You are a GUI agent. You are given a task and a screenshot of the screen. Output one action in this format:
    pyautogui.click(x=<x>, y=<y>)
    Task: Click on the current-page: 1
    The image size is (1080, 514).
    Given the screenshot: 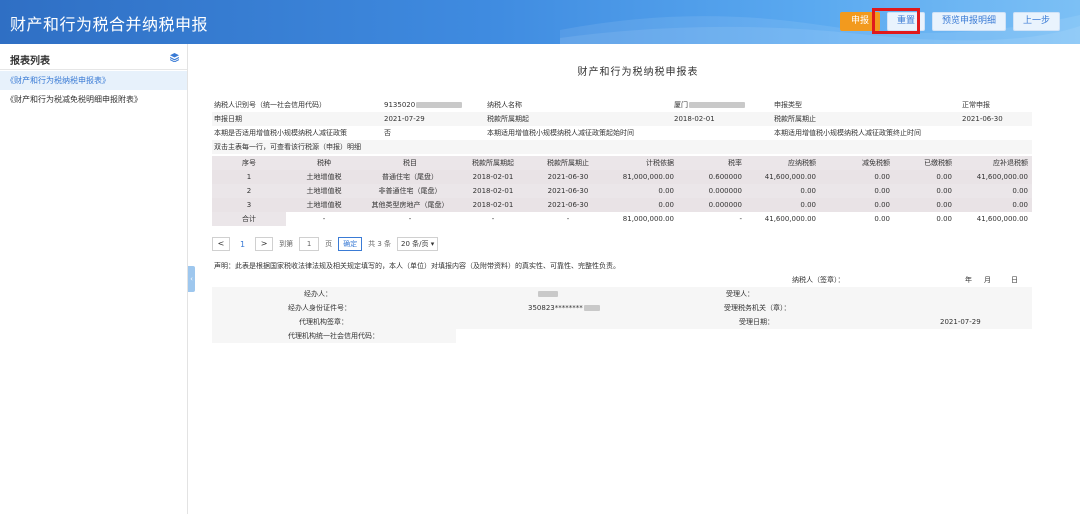 What is the action you would take?
    pyautogui.click(x=242, y=244)
    